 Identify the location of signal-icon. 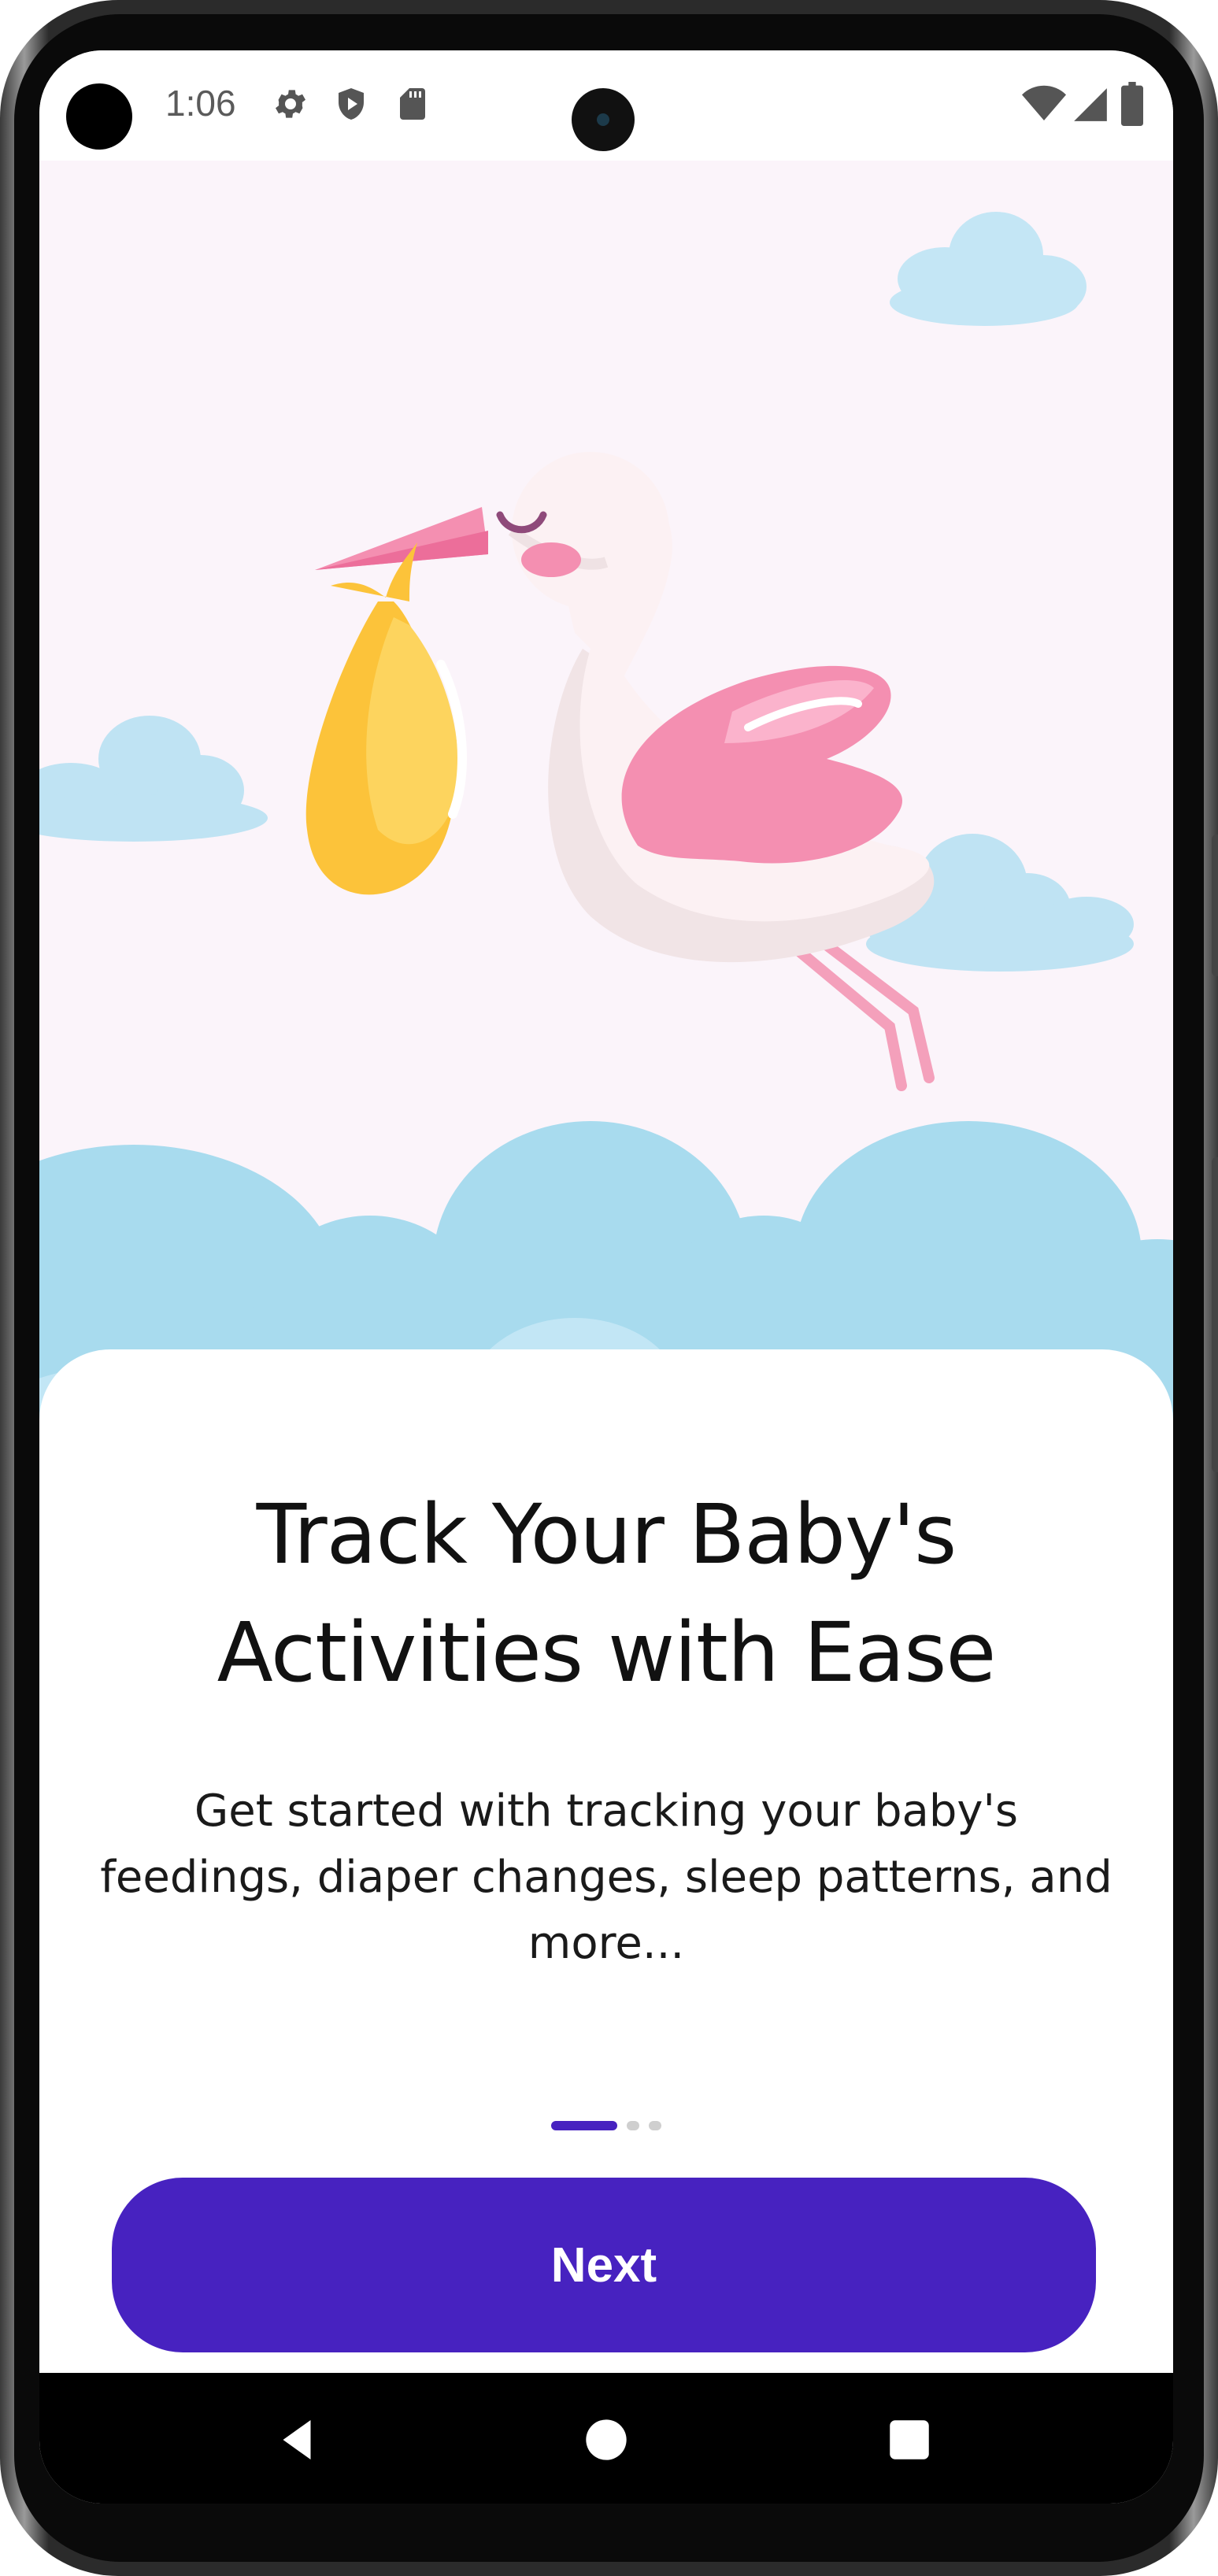
(1090, 104).